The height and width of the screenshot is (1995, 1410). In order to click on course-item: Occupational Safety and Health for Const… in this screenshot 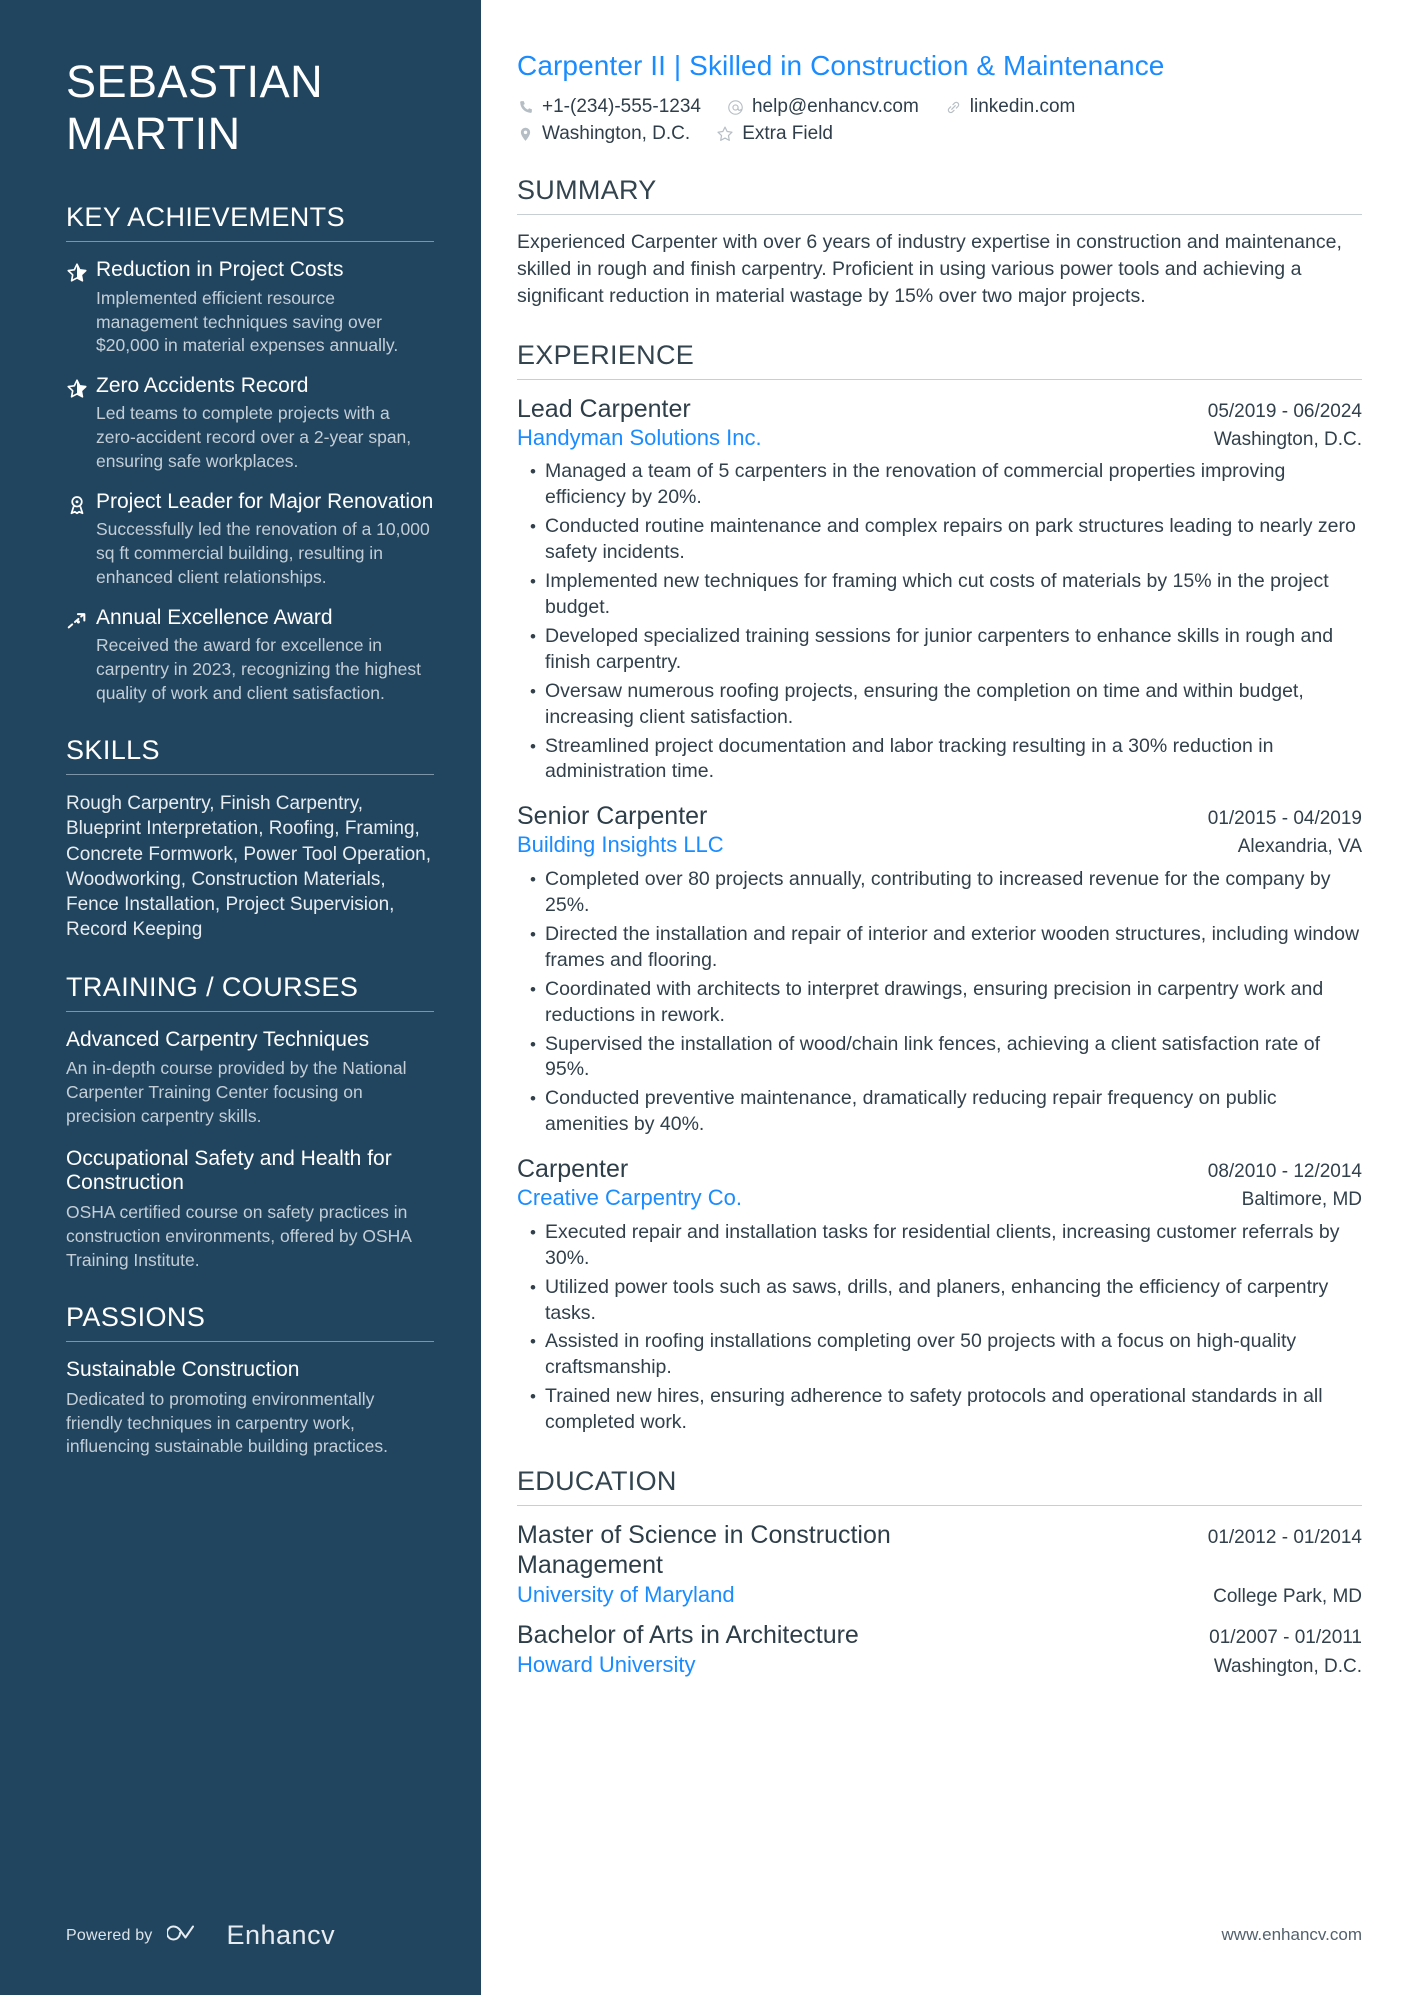, I will do `click(250, 1210)`.